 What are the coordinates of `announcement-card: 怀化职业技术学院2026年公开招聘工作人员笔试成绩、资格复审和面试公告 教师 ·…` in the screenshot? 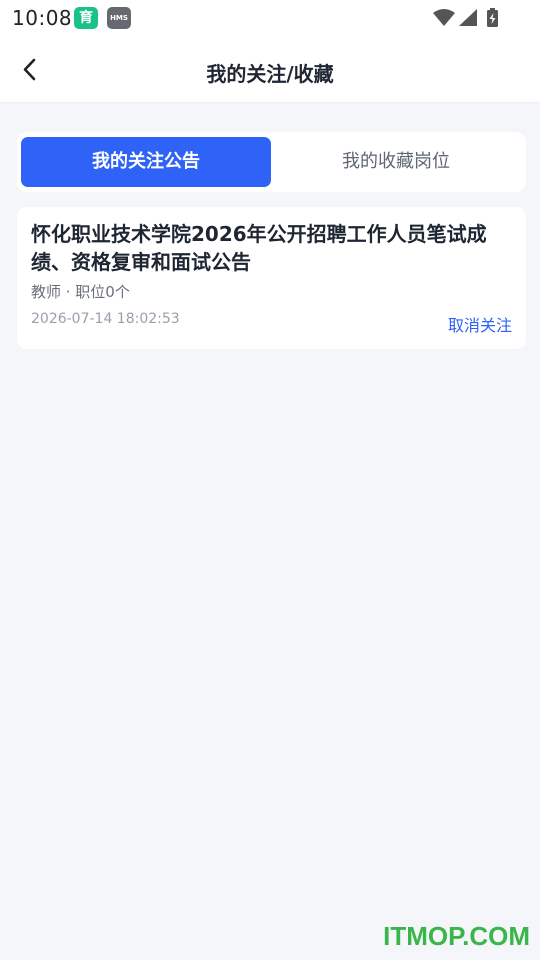 It's located at (271, 278).